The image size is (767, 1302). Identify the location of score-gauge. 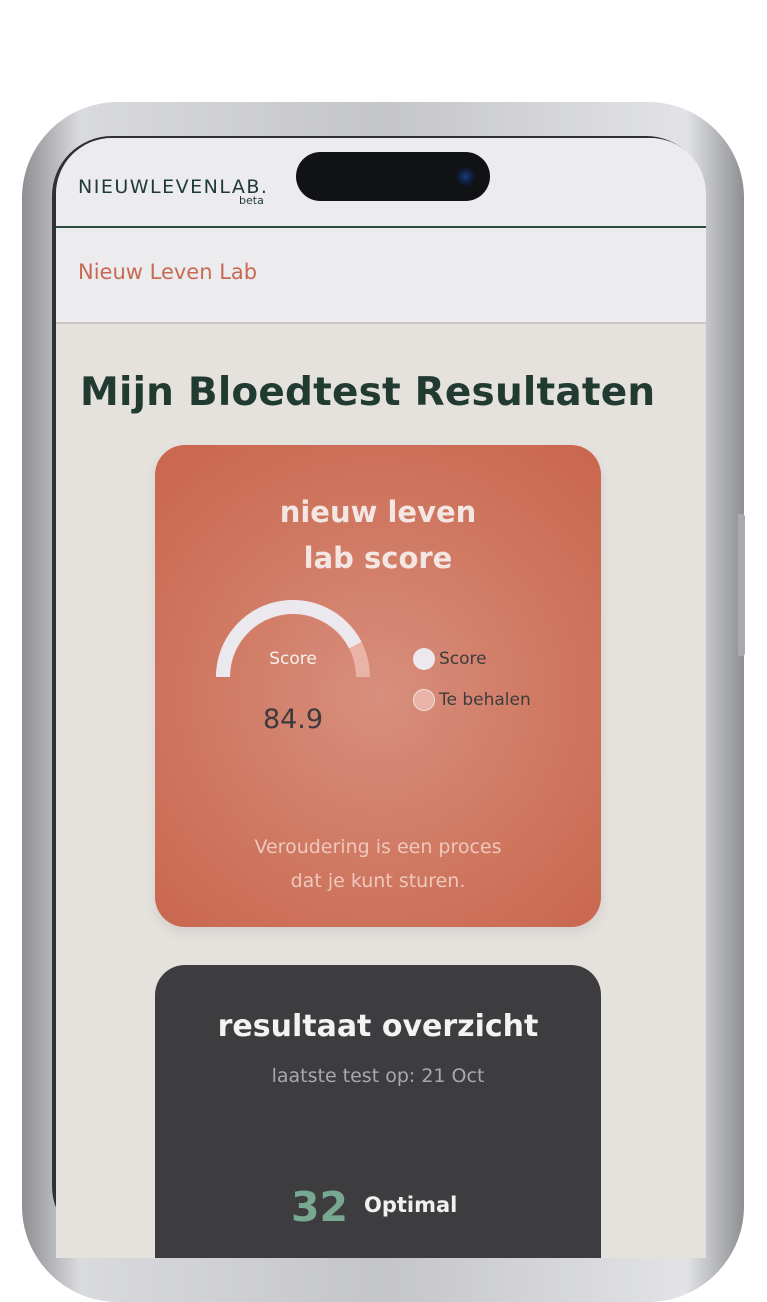
(293, 639).